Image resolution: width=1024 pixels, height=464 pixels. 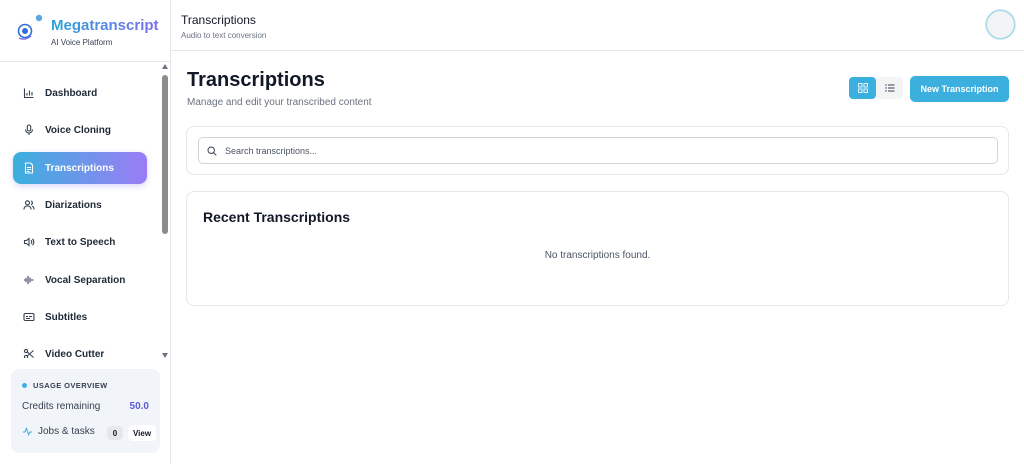 What do you see at coordinates (105, 25) in the screenshot?
I see `brand-name: Megatranscript` at bounding box center [105, 25].